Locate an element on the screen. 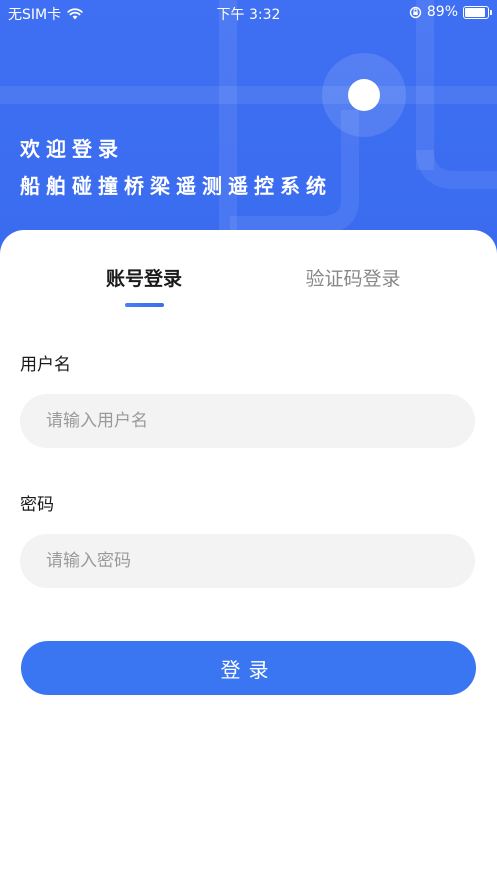 The height and width of the screenshot is (883, 497). username-input is located at coordinates (247, 421).